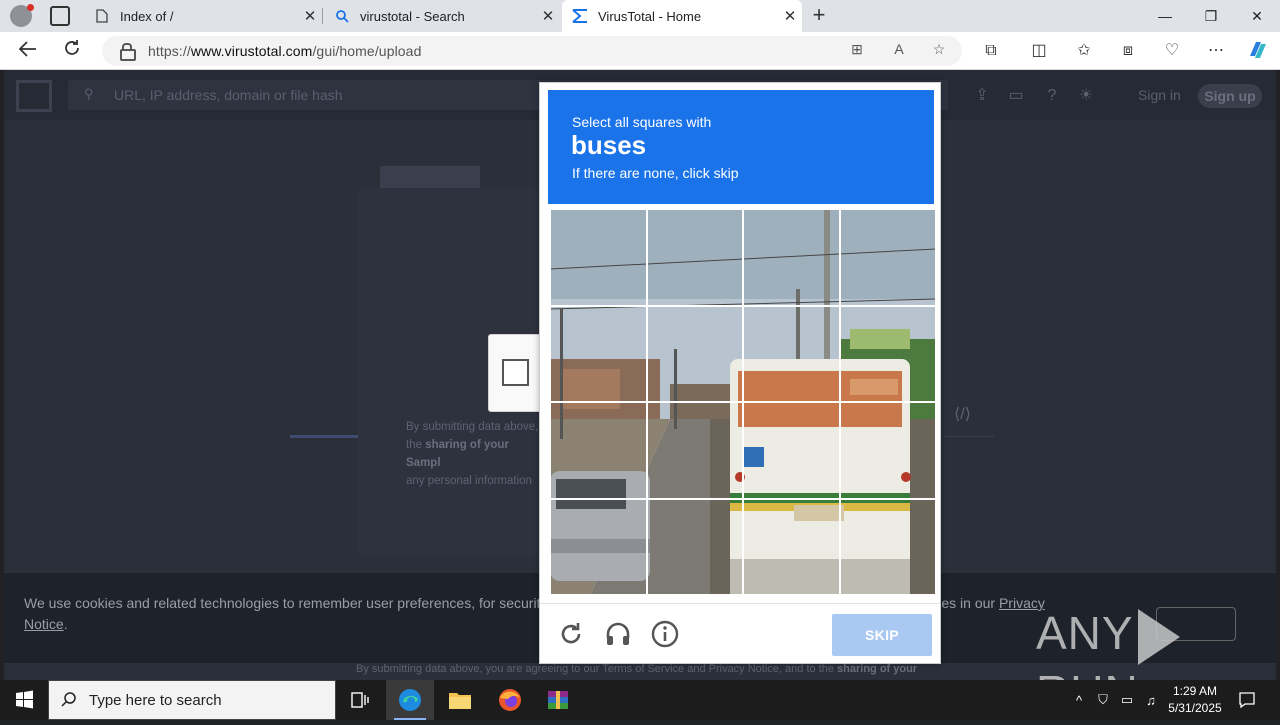 The image size is (1280, 725). I want to click on windows-start-icon, so click(24, 700).